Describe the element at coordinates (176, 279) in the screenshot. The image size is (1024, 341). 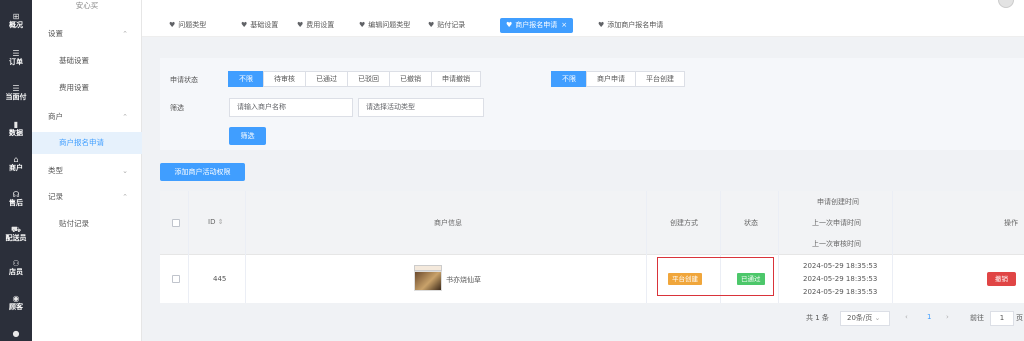
I see `row-checkbox` at that location.